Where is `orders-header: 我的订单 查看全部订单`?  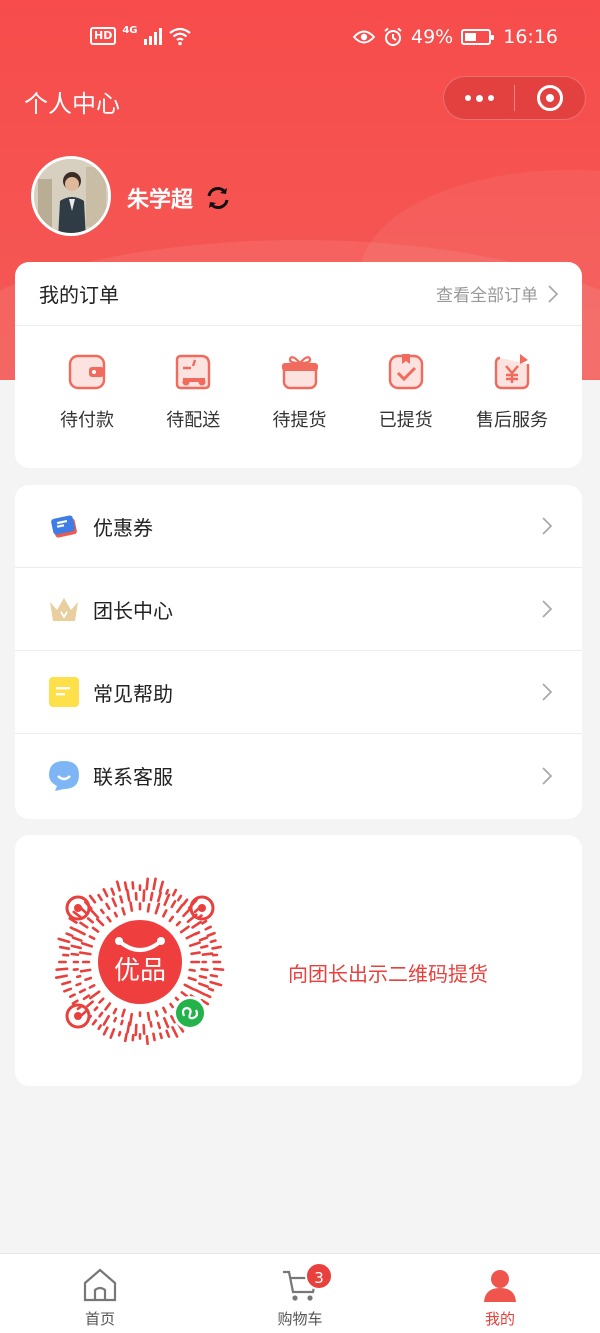 orders-header: 我的订单 查看全部订单 is located at coordinates (298, 294).